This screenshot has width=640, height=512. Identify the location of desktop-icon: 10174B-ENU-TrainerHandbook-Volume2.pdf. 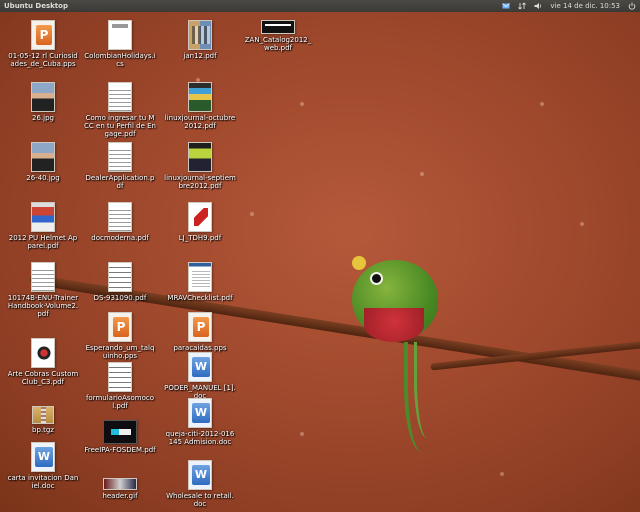
(43, 290).